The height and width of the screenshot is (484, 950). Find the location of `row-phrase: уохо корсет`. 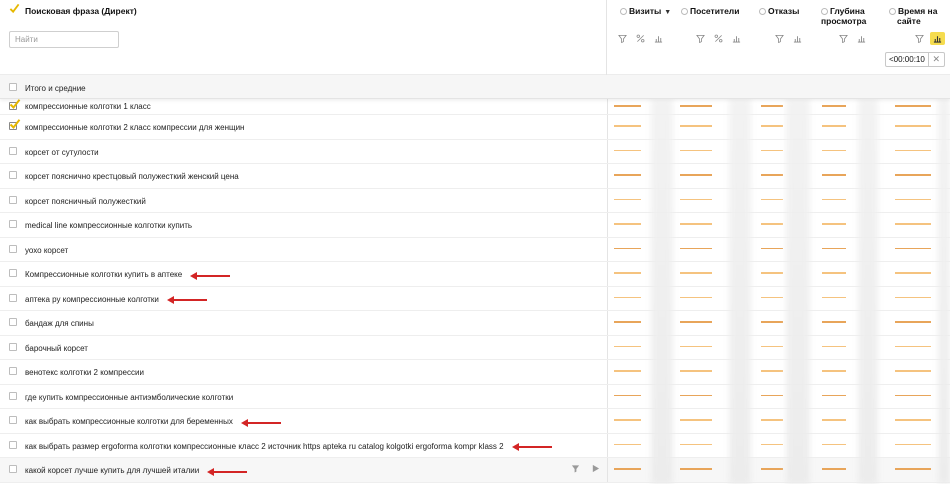

row-phrase: уохо корсет is located at coordinates (46, 250).